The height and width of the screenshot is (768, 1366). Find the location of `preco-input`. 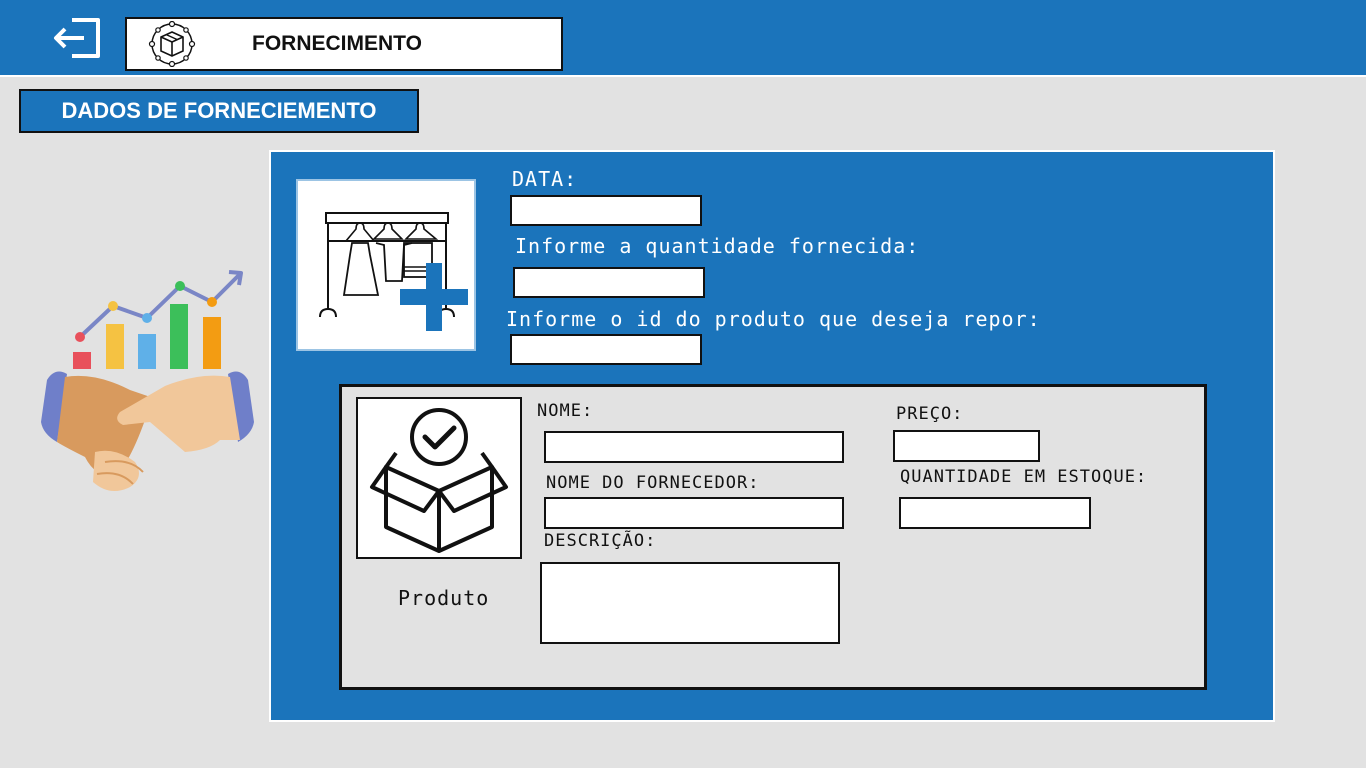

preco-input is located at coordinates (966, 446).